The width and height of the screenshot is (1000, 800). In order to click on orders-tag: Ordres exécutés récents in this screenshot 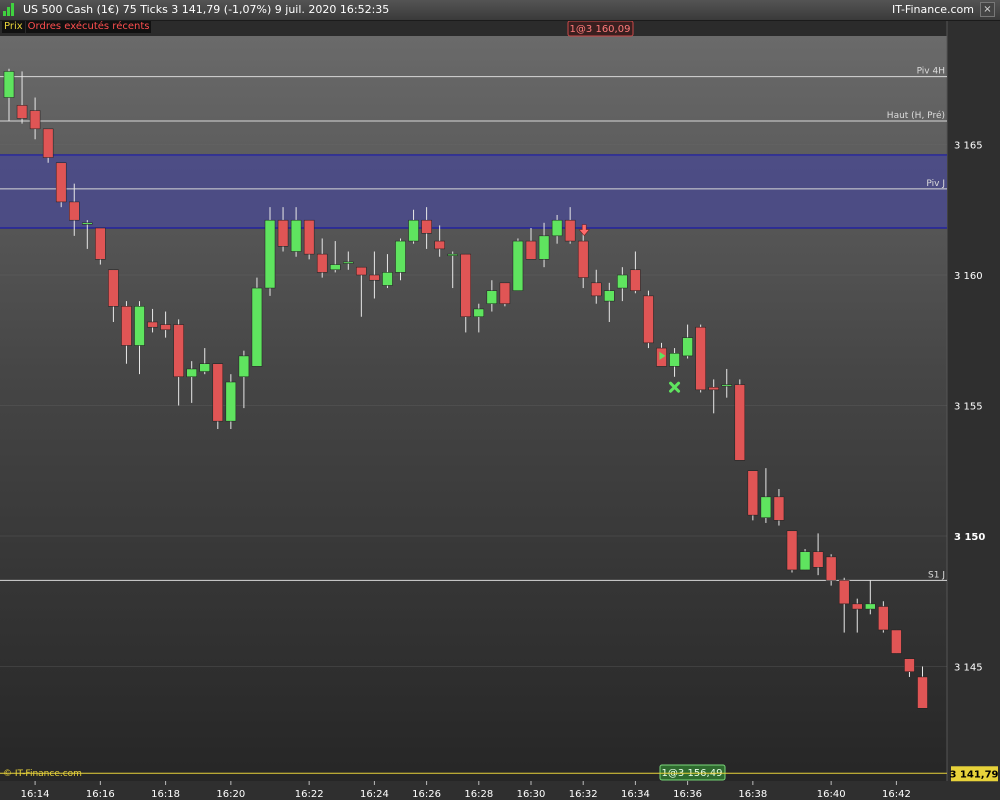, I will do `click(88, 27)`.